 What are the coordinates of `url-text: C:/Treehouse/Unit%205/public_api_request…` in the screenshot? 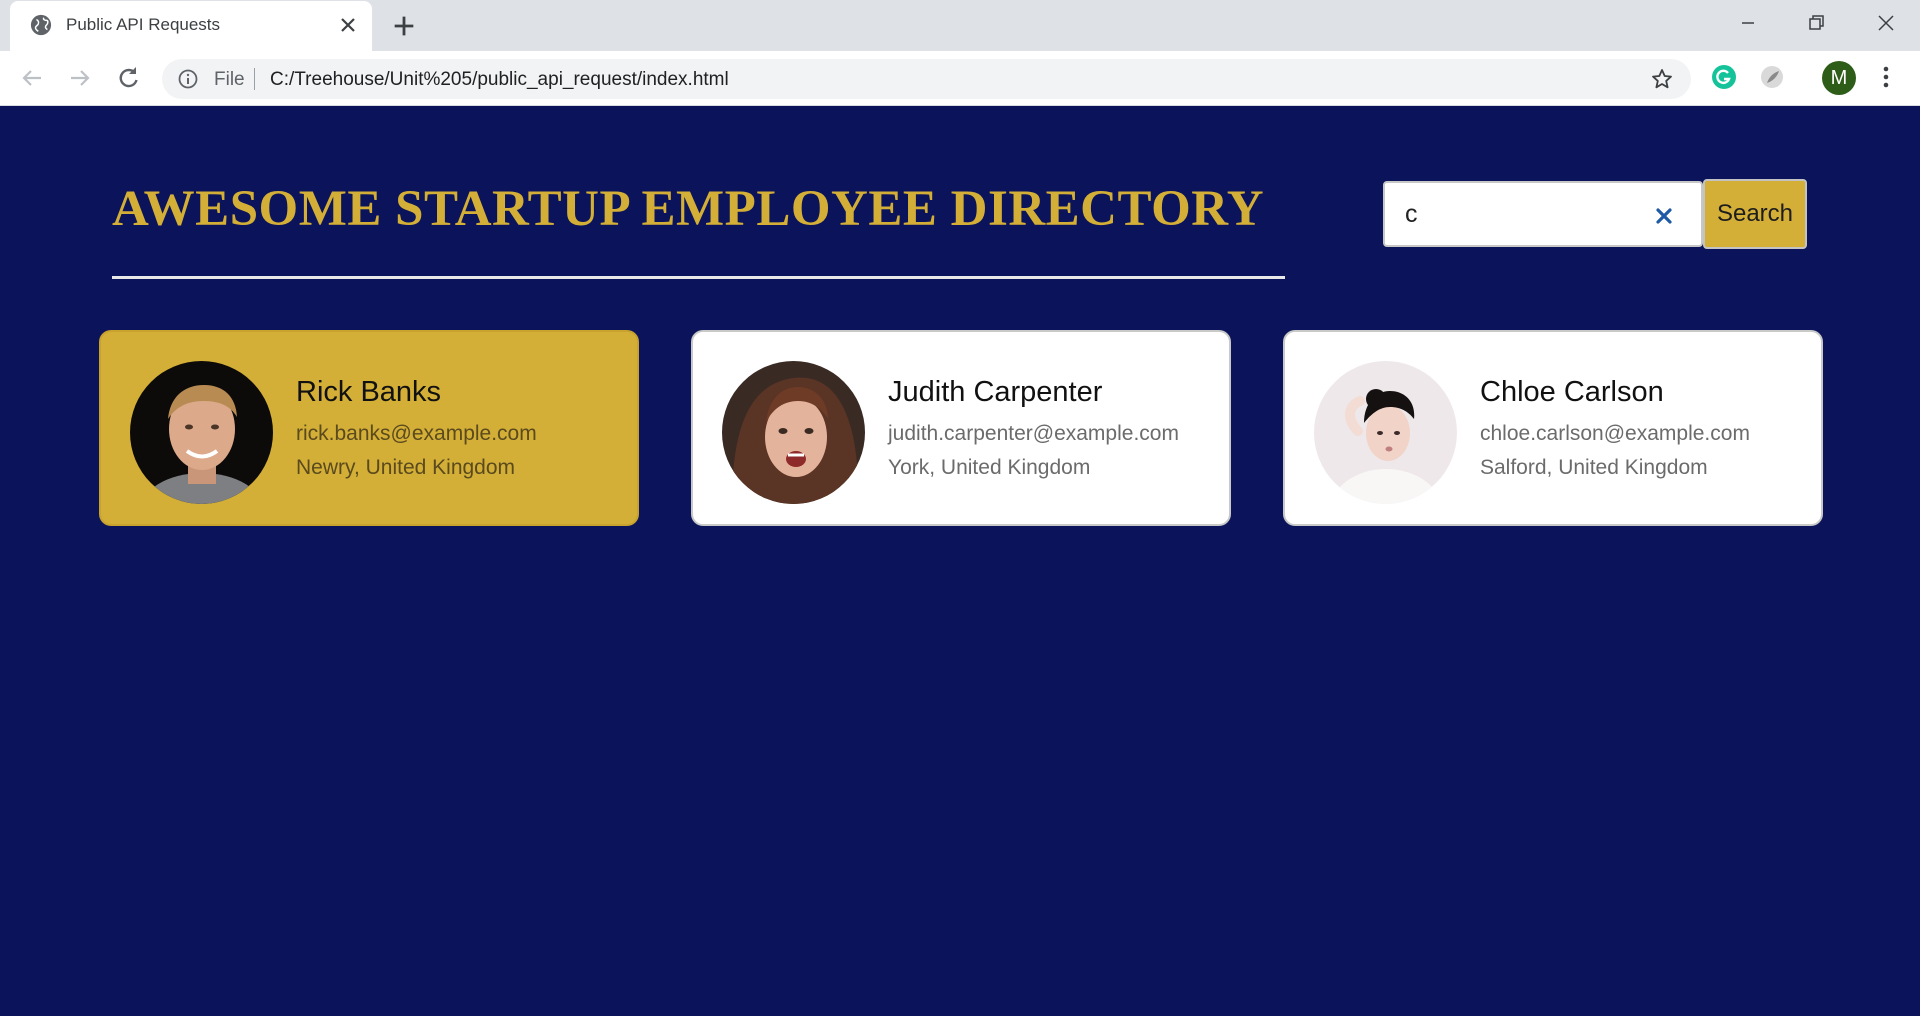 It's located at (499, 80).